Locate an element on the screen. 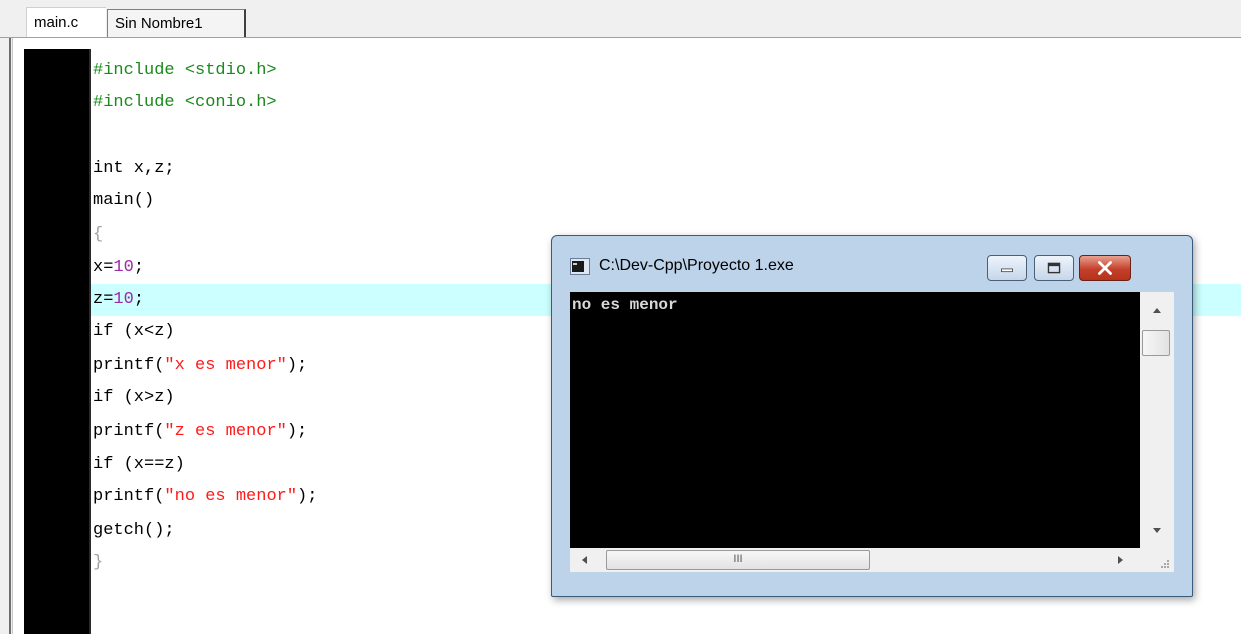  scroll-up-arrow-icon is located at coordinates (1157, 310).